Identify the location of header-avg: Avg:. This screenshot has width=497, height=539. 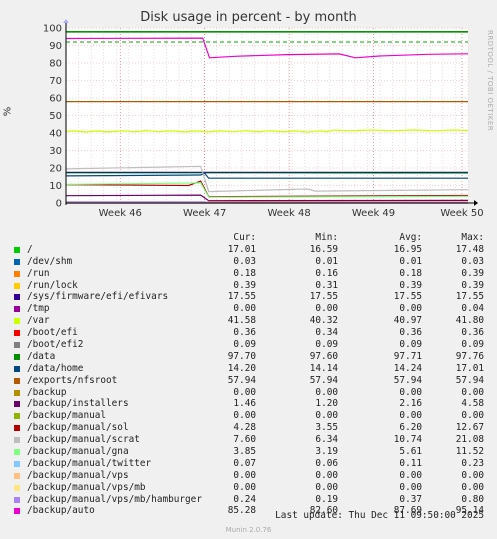
(410, 237).